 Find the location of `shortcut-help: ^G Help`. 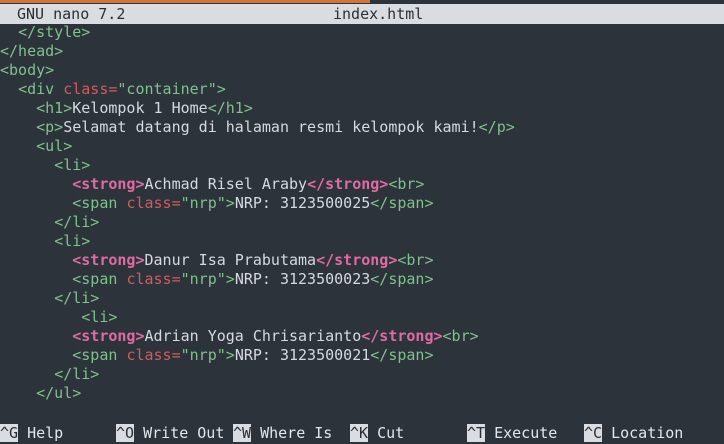

shortcut-help: ^G Help is located at coordinates (31, 433).